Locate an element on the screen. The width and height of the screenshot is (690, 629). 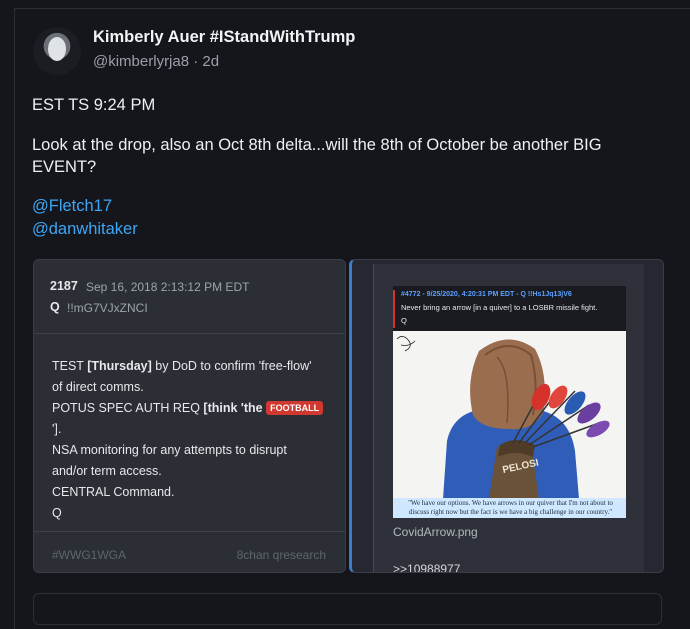
qdrop-text: Q is located at coordinates (57, 513).